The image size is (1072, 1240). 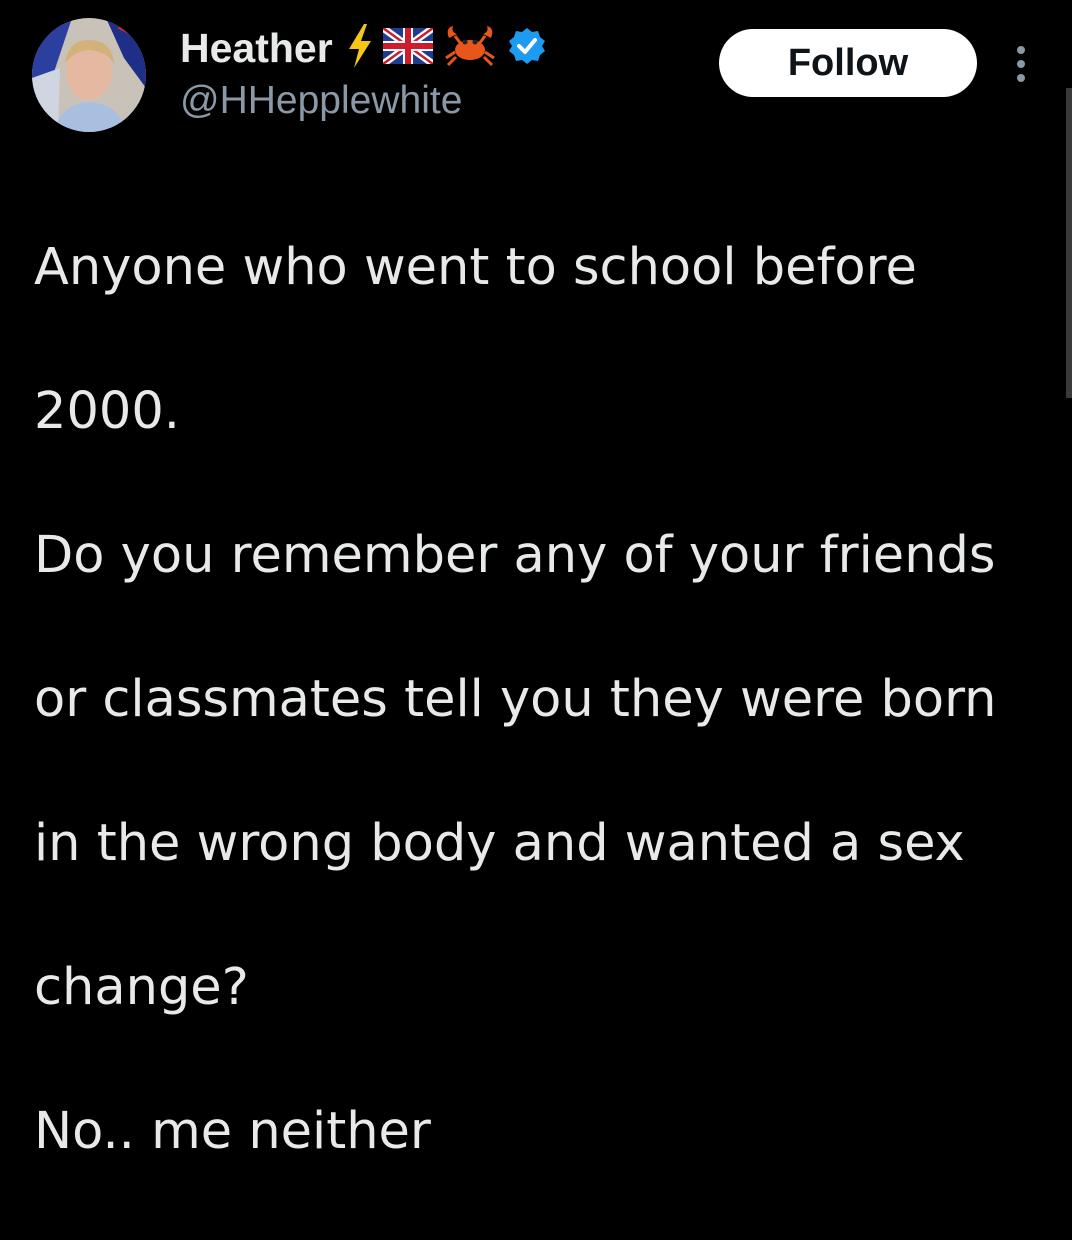 What do you see at coordinates (475, 267) in the screenshot?
I see `tweet-line: Anyone who went to school before` at bounding box center [475, 267].